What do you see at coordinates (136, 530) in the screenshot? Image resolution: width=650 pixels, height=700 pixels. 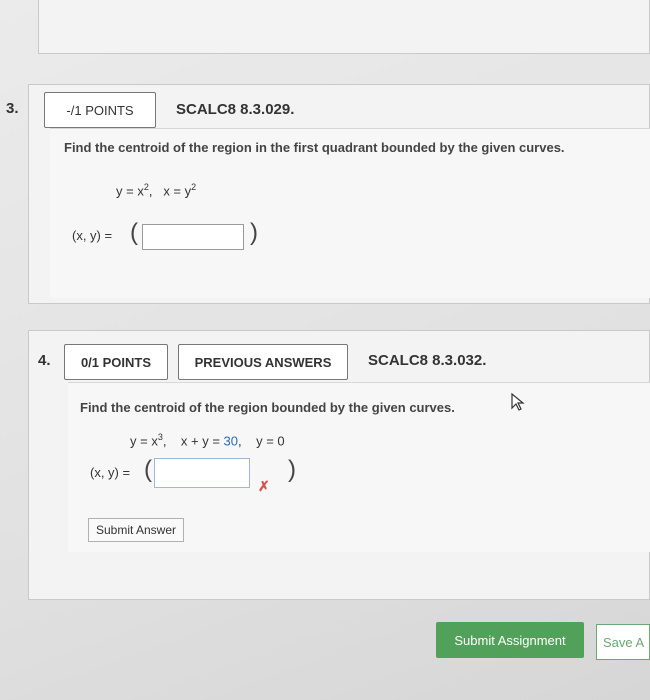 I see `submit-answer-button: Submit Answer` at bounding box center [136, 530].